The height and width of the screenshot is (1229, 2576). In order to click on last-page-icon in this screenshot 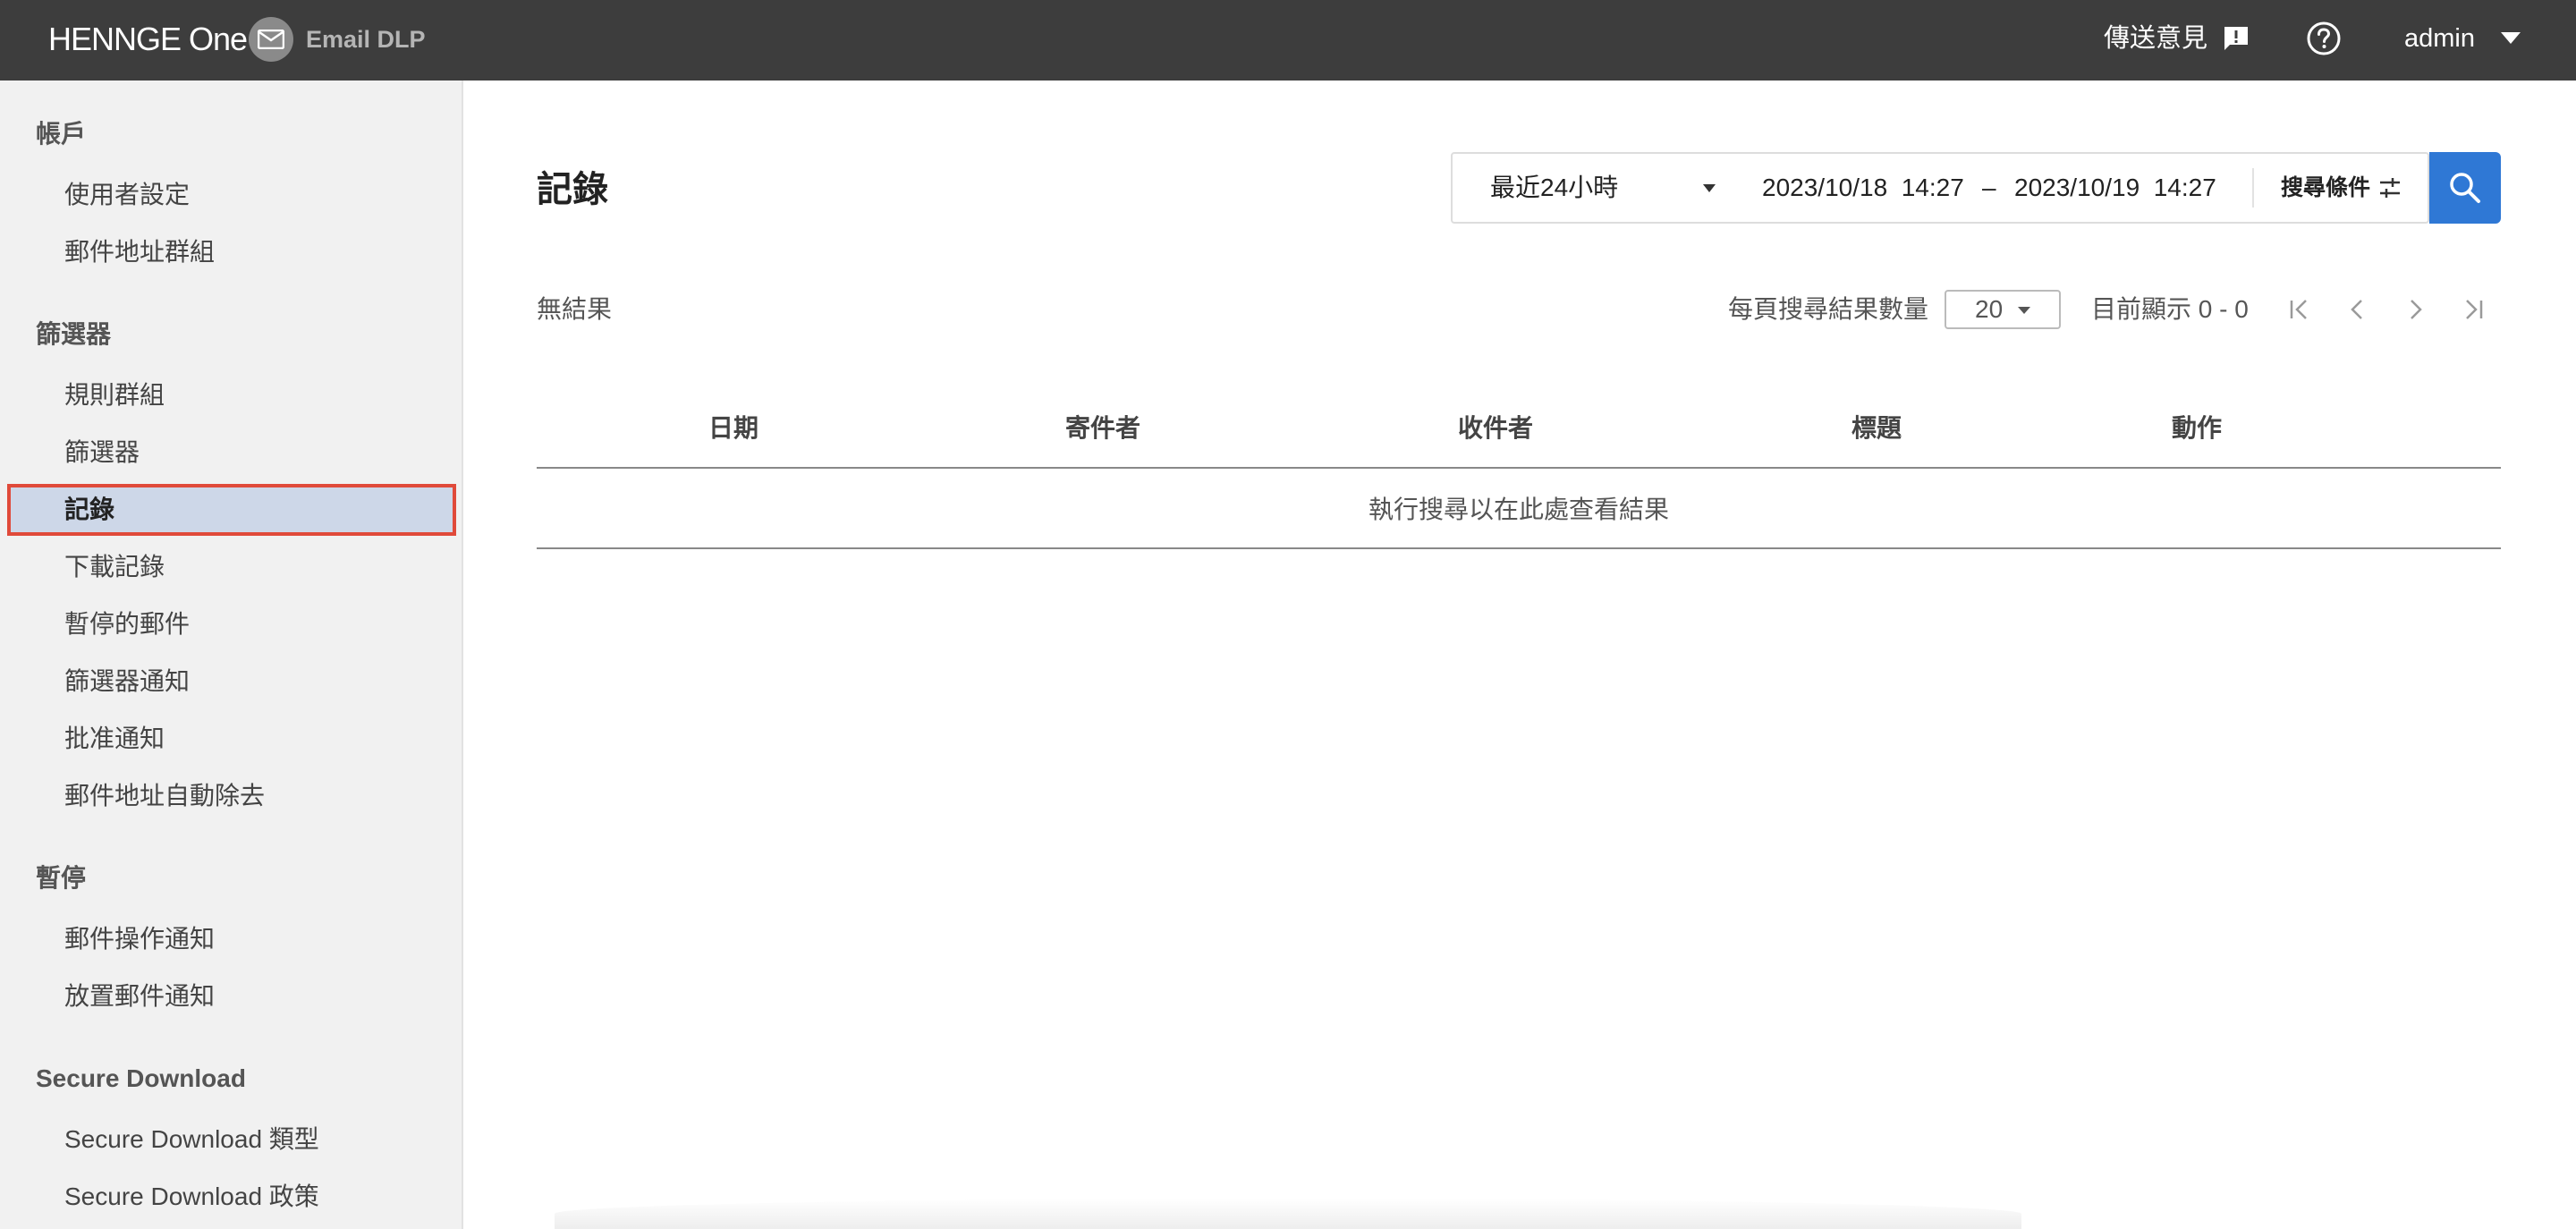, I will do `click(2472, 309)`.